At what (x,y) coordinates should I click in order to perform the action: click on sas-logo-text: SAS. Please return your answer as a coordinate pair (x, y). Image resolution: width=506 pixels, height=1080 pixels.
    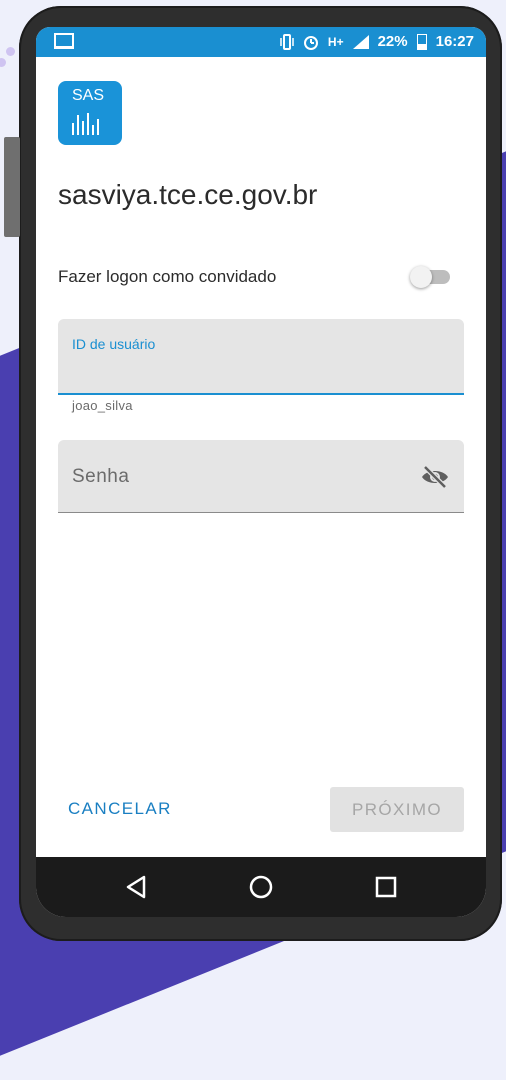
    Looking at the image, I should click on (88, 95).